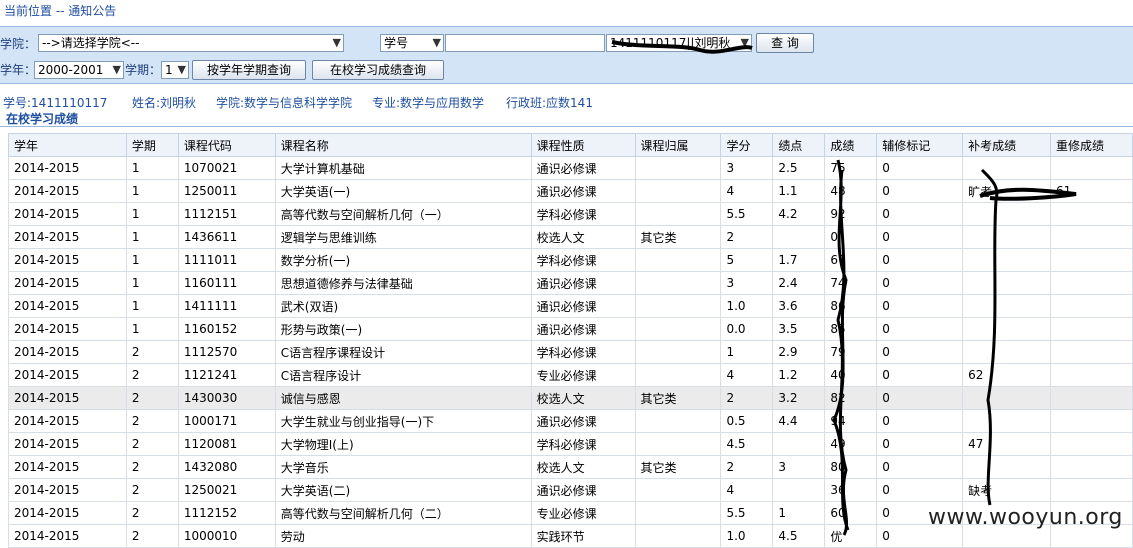 This screenshot has width=1133, height=548. I want to click on table-cell: 85, so click(851, 329).